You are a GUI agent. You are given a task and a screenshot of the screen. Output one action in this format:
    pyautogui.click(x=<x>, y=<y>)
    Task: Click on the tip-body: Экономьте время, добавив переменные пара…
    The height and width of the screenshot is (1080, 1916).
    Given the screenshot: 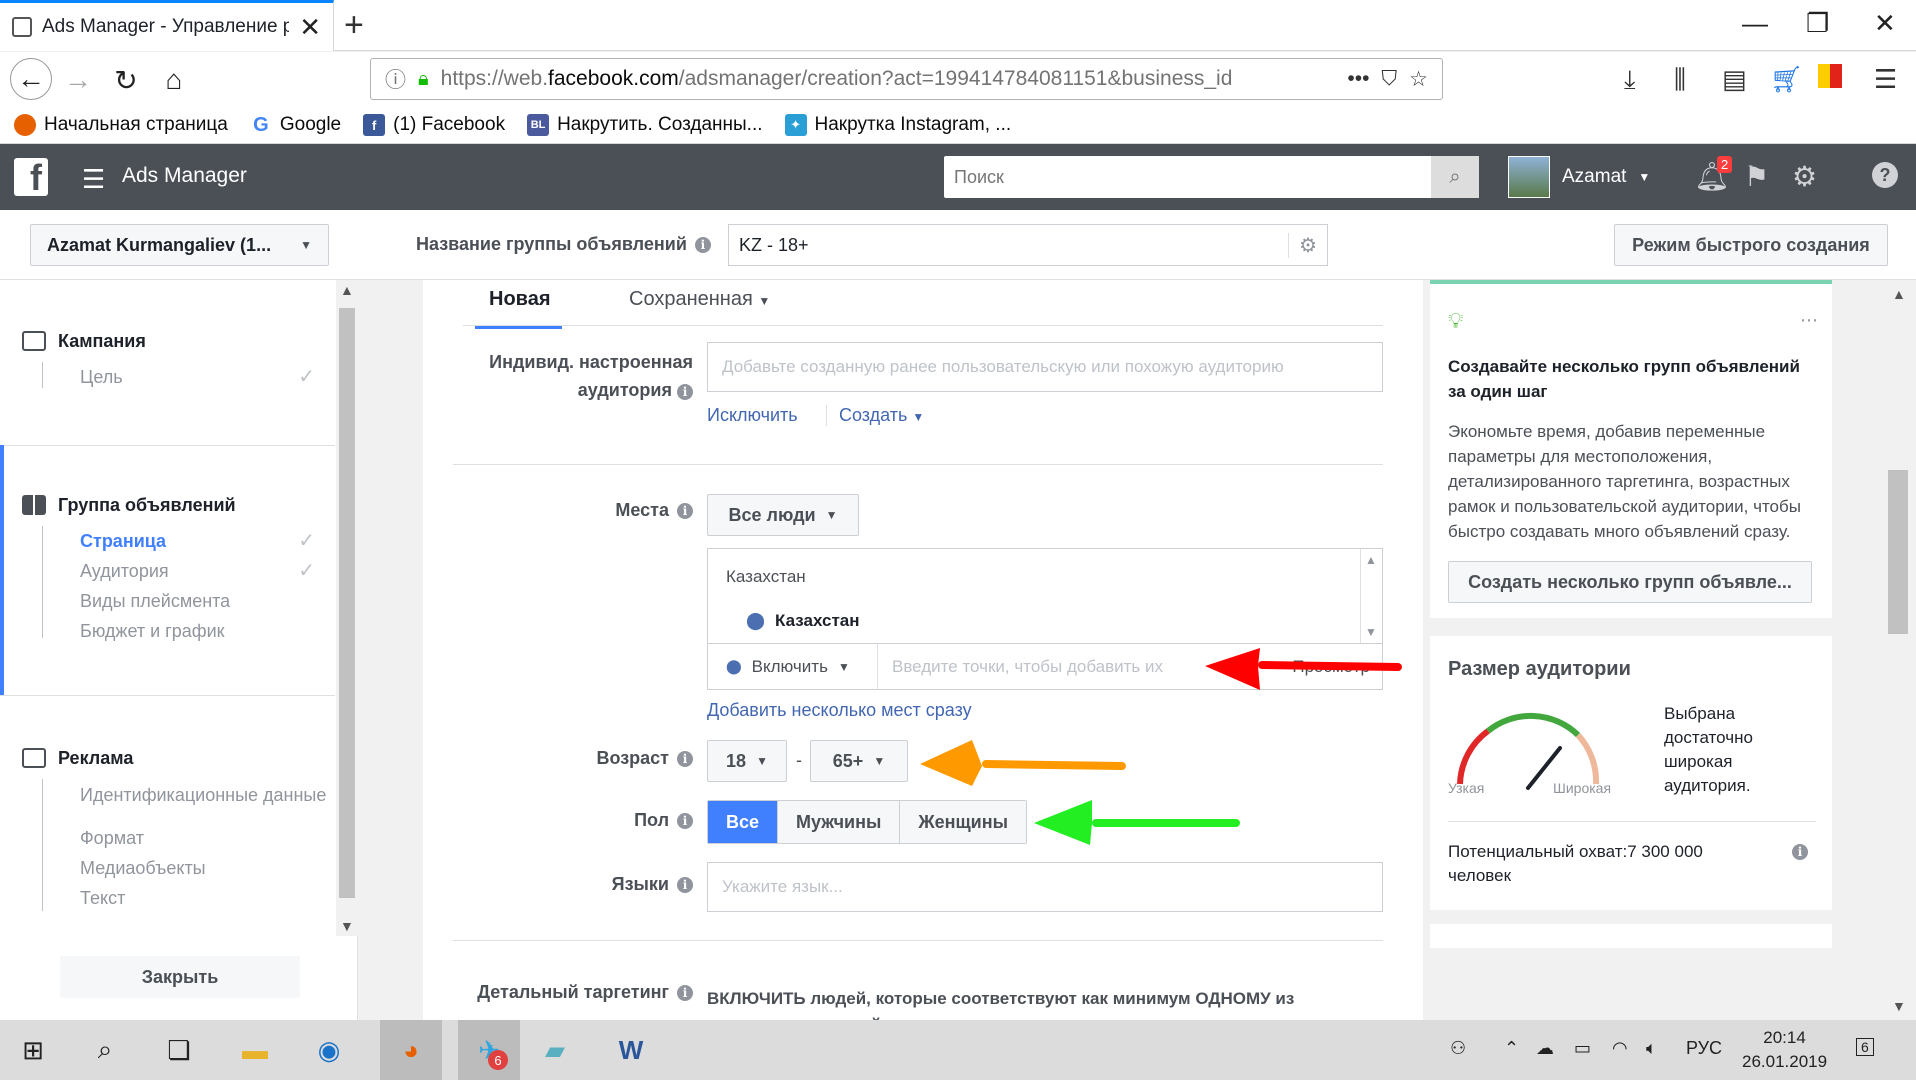 What is the action you would take?
    pyautogui.click(x=1624, y=481)
    